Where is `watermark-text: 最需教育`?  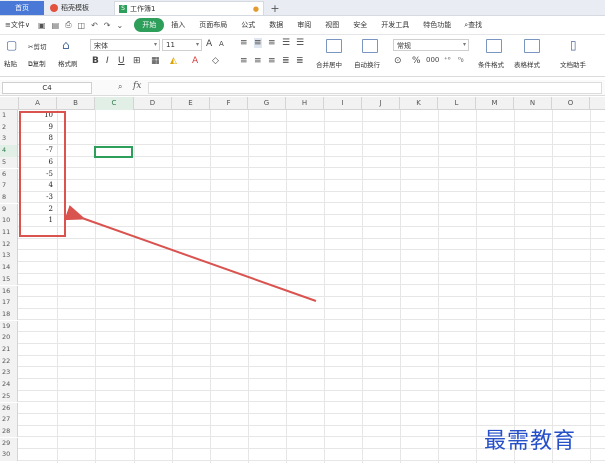
watermark-text: 最需教育 is located at coordinates (530, 441).